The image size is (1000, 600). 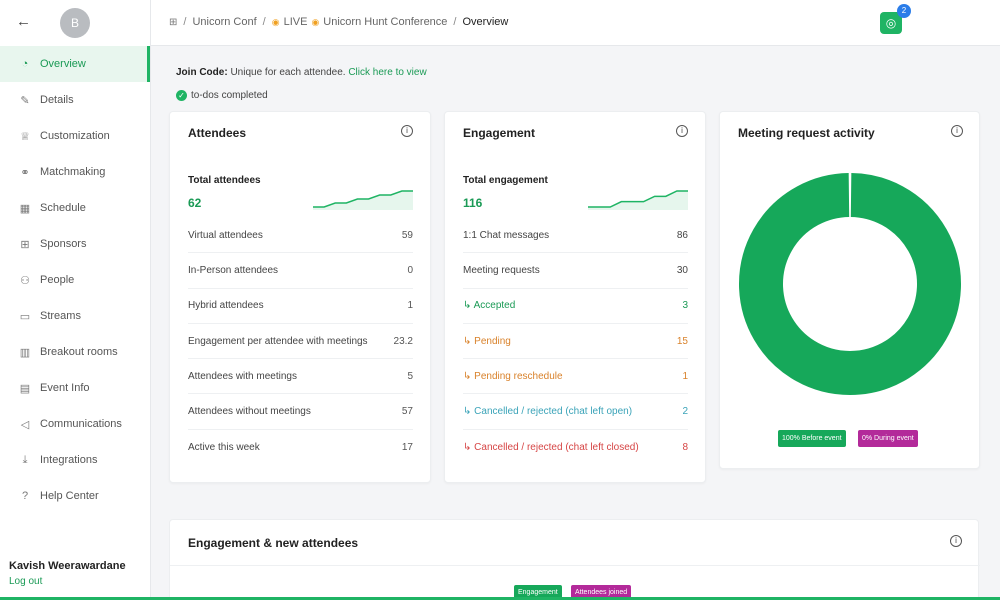 What do you see at coordinates (806, 133) in the screenshot?
I see `meeting-activity-title: Meeting request activity` at bounding box center [806, 133].